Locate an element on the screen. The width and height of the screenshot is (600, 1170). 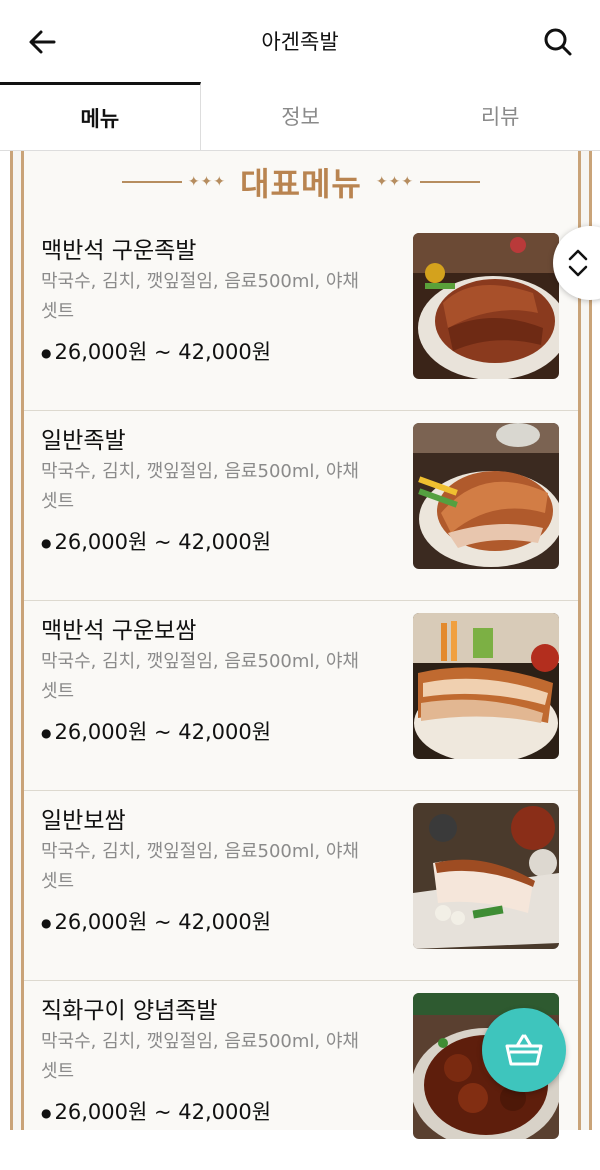
menu-item-name: 맥반석 구운족발 is located at coordinates (119, 251).